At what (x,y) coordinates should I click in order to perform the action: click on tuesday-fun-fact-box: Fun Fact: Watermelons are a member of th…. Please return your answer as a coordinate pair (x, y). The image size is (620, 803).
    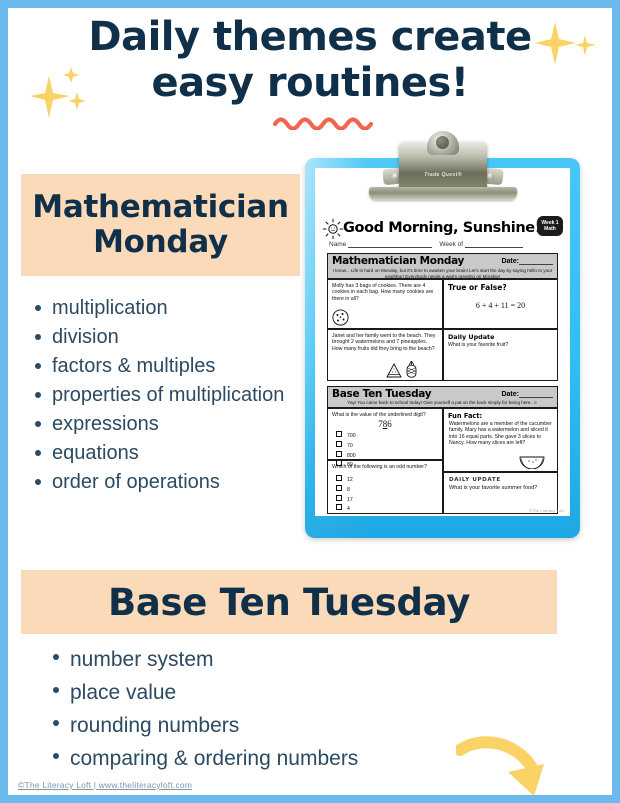
    Looking at the image, I should click on (500, 440).